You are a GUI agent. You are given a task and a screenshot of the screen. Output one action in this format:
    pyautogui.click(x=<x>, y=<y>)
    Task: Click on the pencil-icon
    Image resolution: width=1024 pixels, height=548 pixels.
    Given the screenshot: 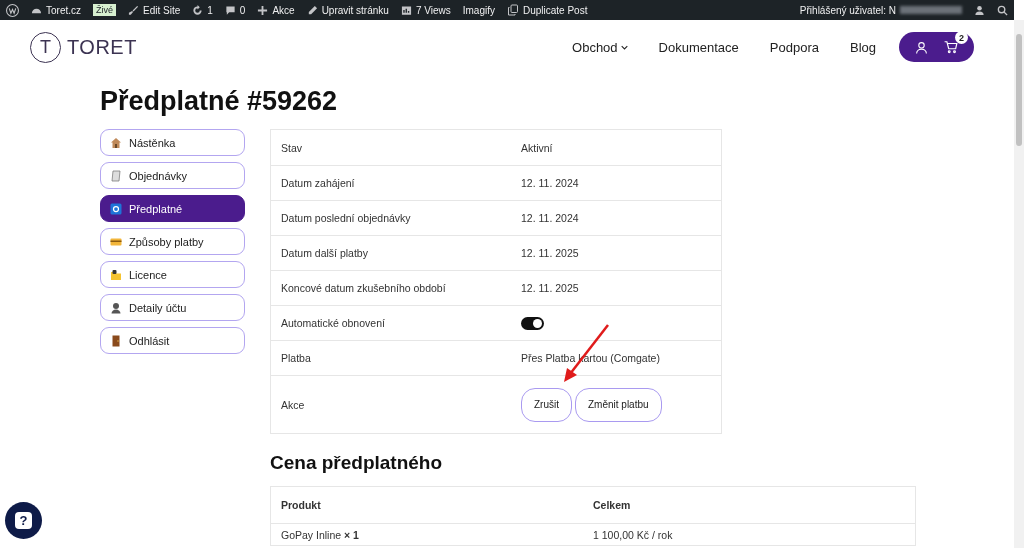 What is the action you would take?
    pyautogui.click(x=312, y=10)
    